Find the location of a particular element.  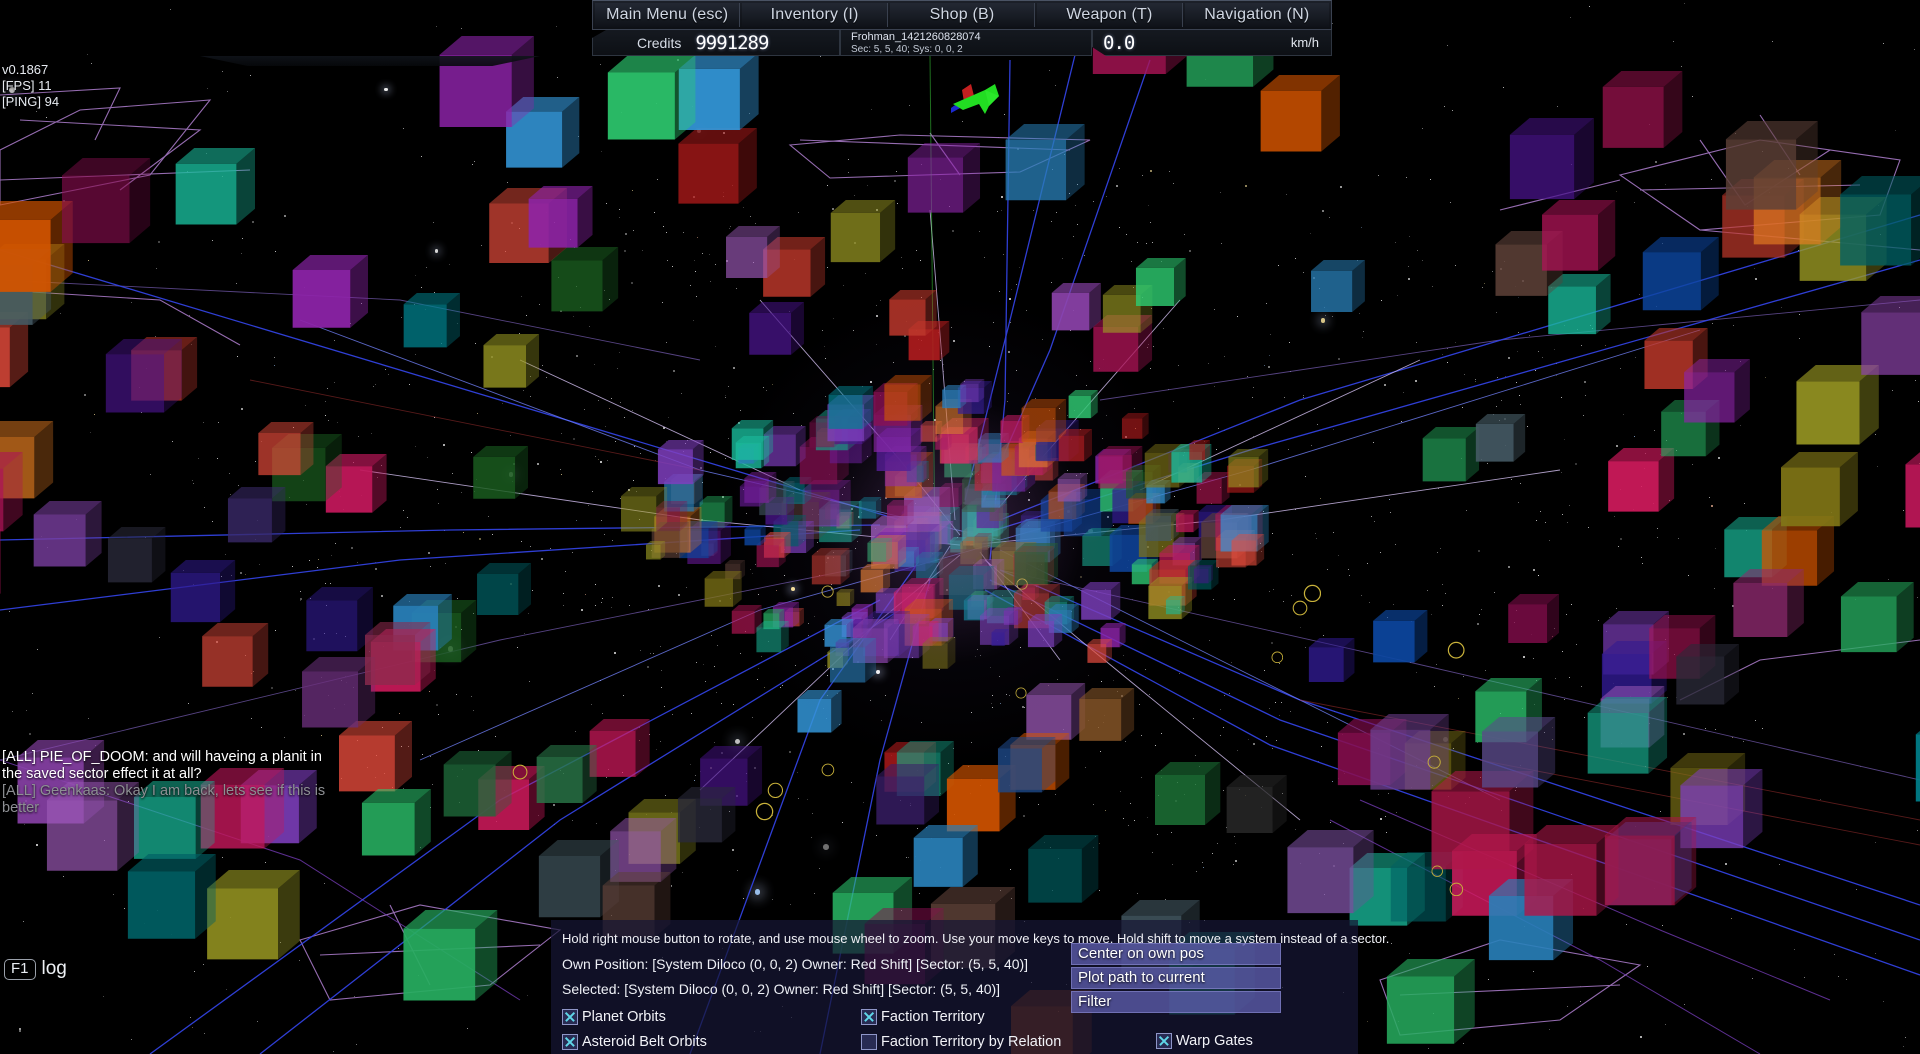

credits-label: Credits is located at coordinates (659, 42).